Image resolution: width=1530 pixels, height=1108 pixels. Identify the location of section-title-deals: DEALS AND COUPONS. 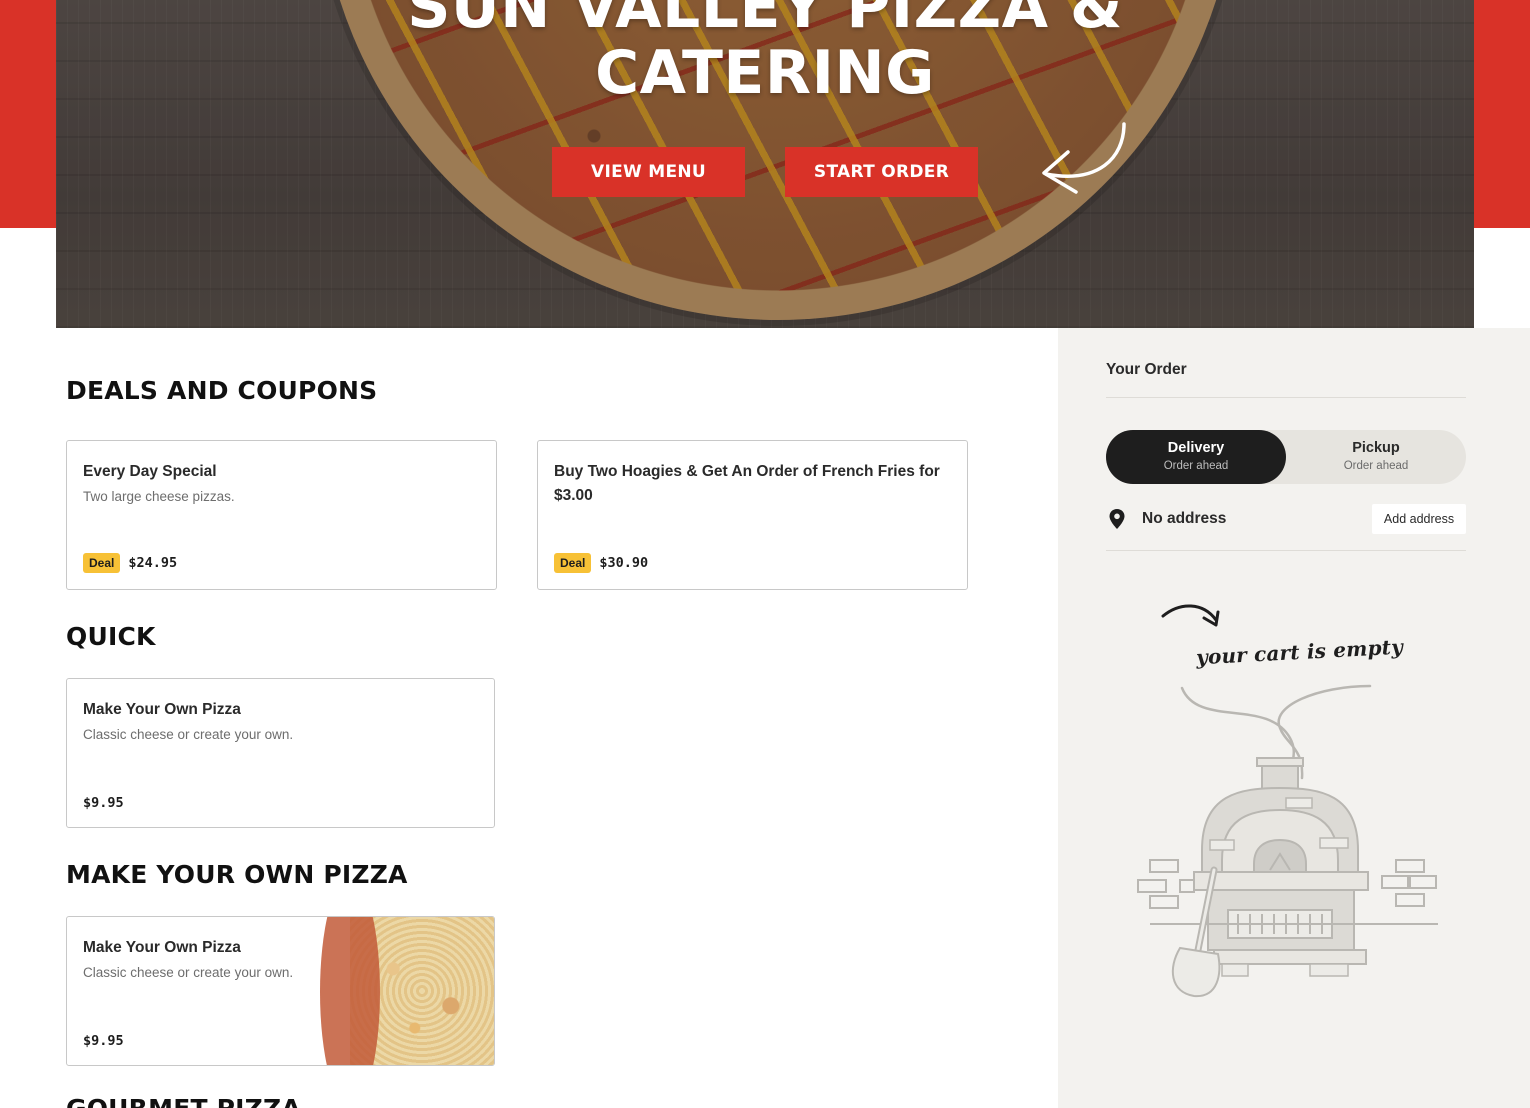
(222, 390).